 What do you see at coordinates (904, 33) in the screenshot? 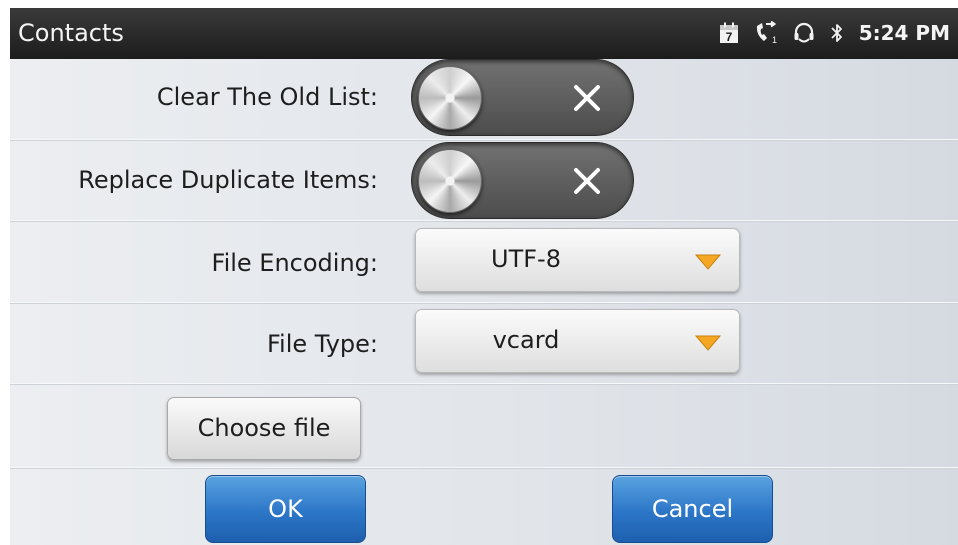
I see `status-clock: 5:24 PM` at bounding box center [904, 33].